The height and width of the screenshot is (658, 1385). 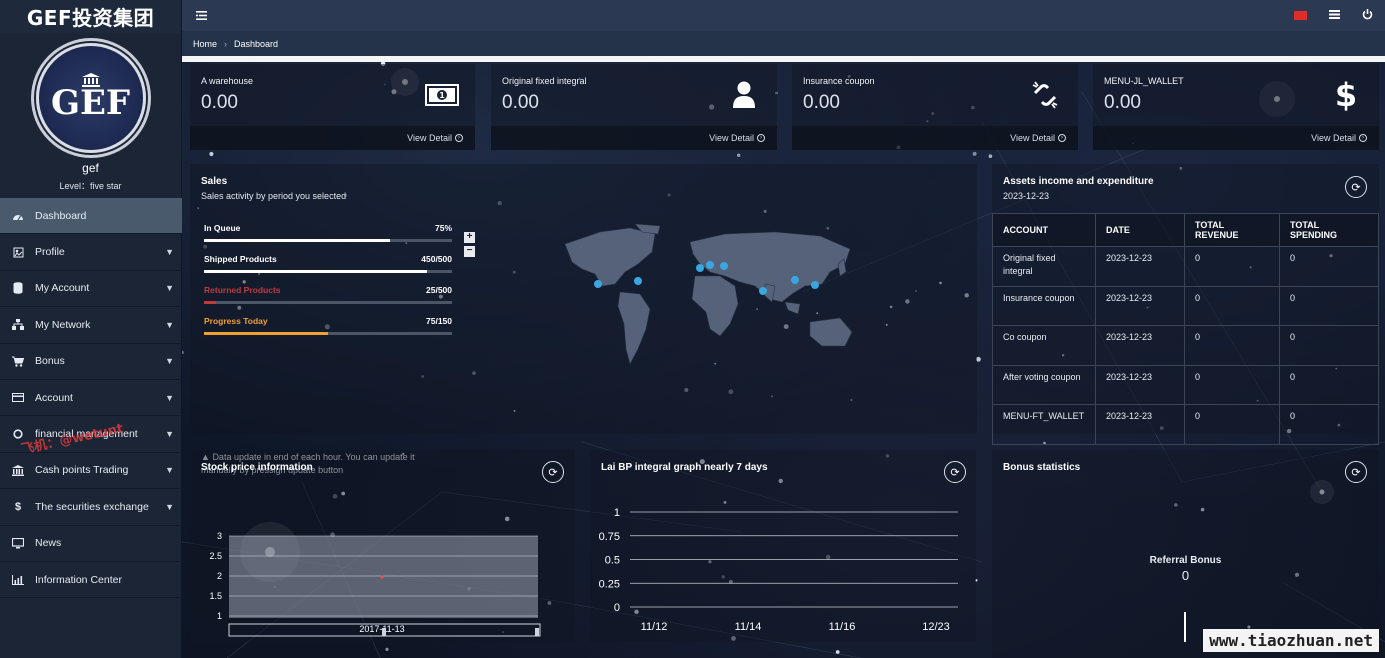 What do you see at coordinates (90, 168) in the screenshot?
I see `user-name: gef` at bounding box center [90, 168].